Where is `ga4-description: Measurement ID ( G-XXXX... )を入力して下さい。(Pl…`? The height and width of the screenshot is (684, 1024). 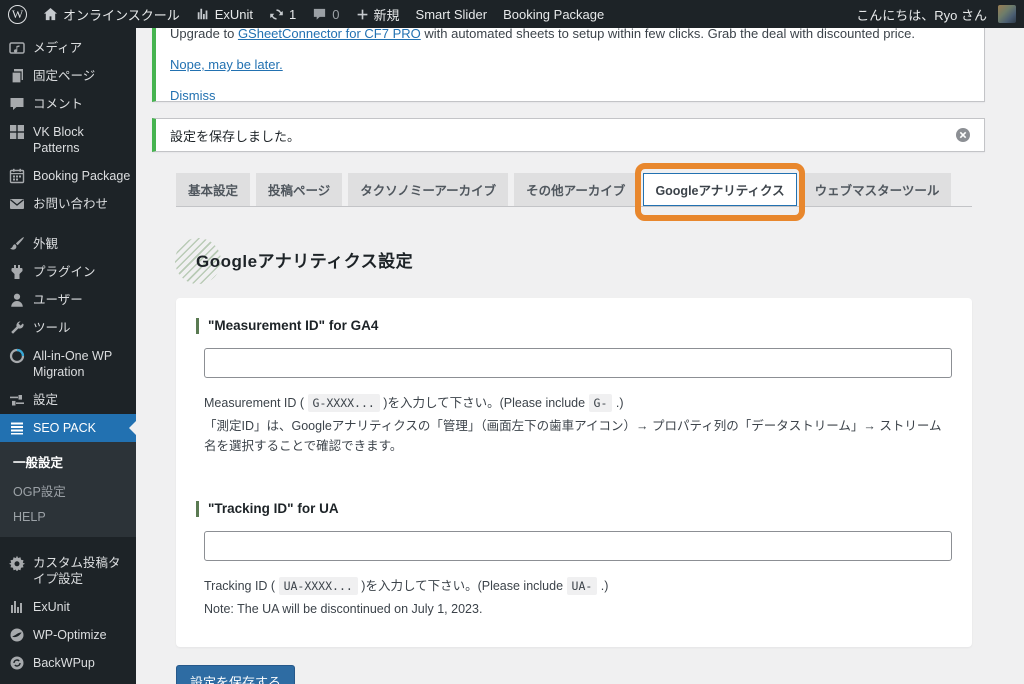 ga4-description: Measurement ID ( G-XXXX... )を入力して下さい。(Pl… is located at coordinates (414, 403).